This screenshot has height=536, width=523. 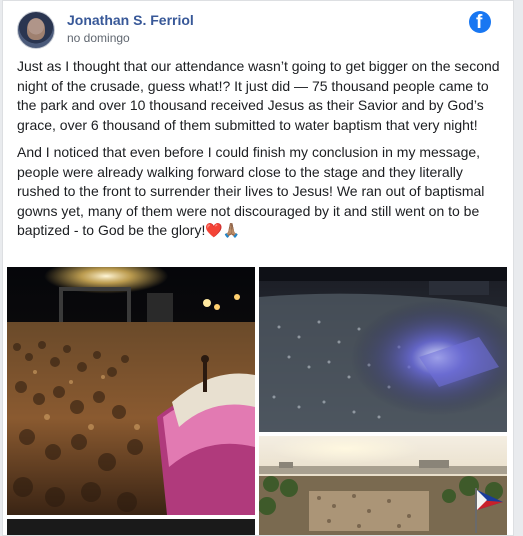 I want to click on aerial-night-crowd-photo, so click(x=383, y=349).